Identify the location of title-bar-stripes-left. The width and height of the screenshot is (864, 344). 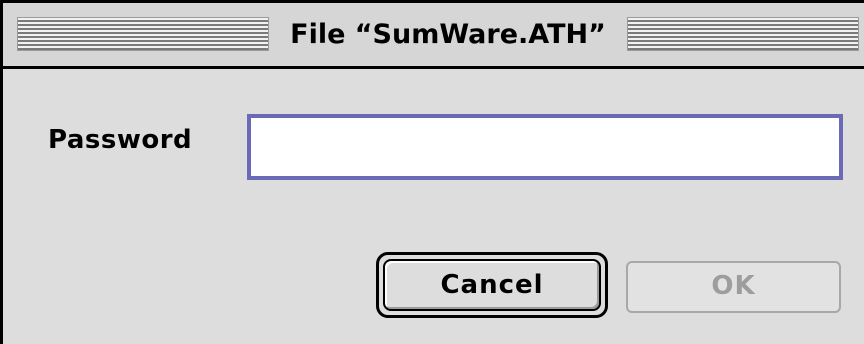
(143, 34).